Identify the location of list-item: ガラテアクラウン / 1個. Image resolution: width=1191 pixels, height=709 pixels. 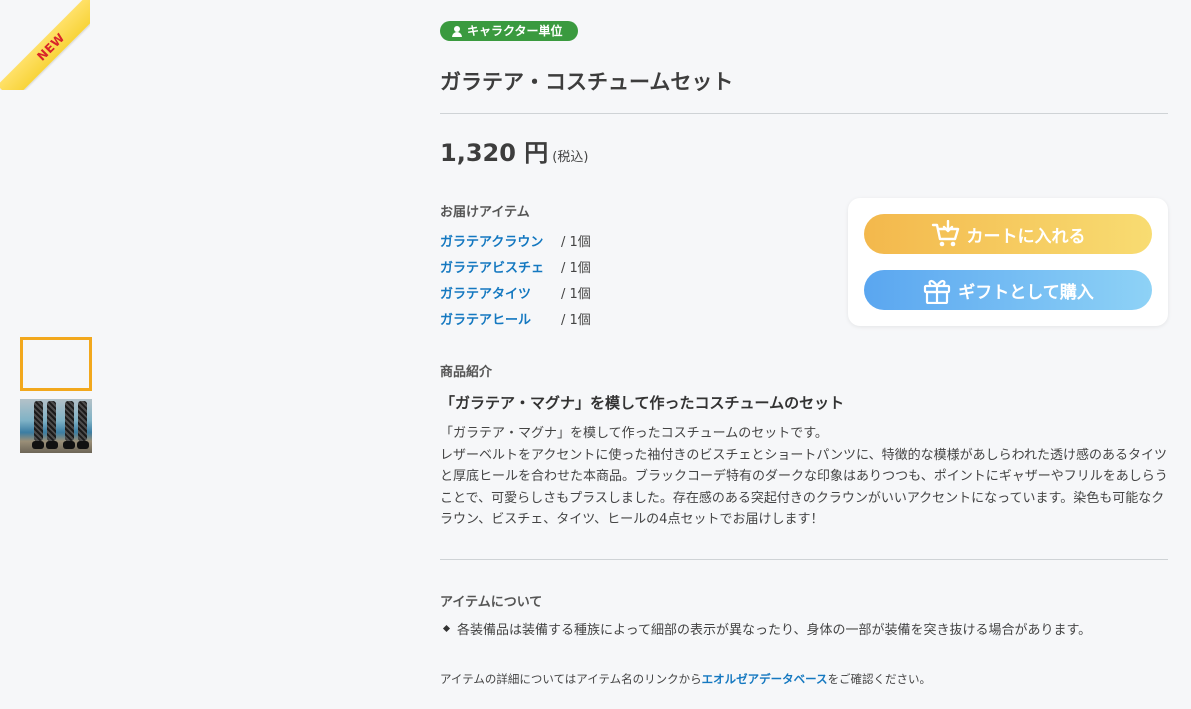
(515, 240).